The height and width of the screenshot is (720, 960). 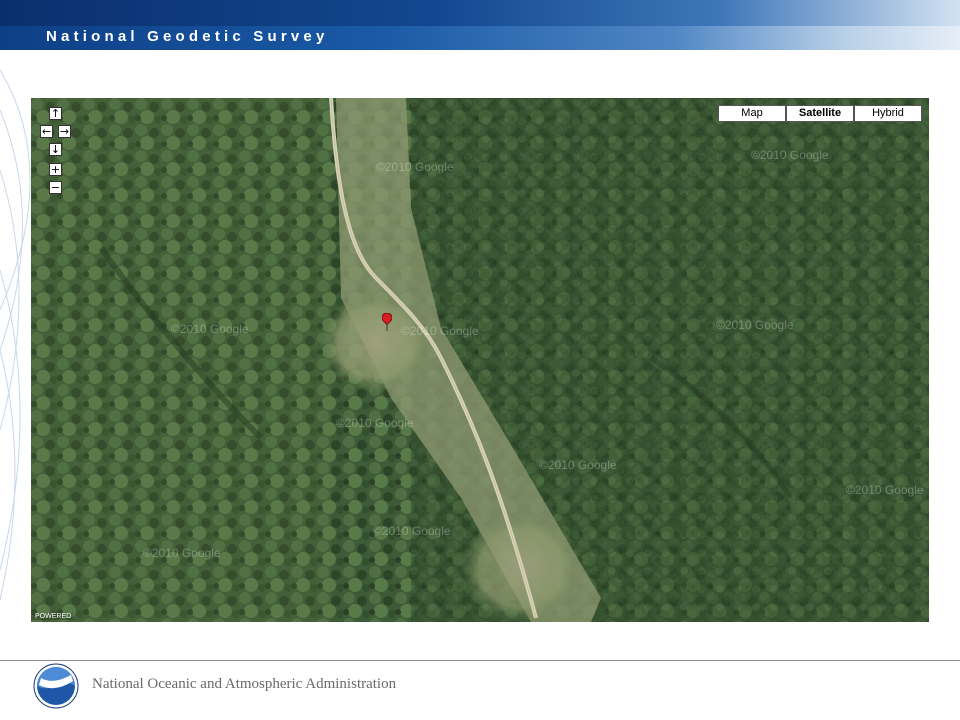 What do you see at coordinates (46, 131) in the screenshot?
I see `pan-left-icon: ←` at bounding box center [46, 131].